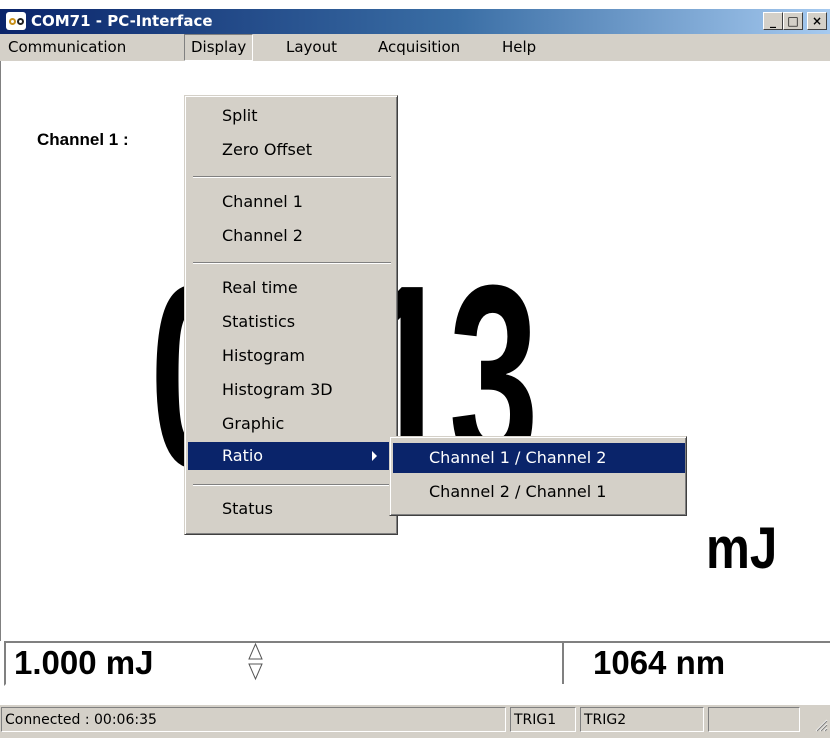  I want to click on menu-item-graphic: Graphic, so click(292, 424).